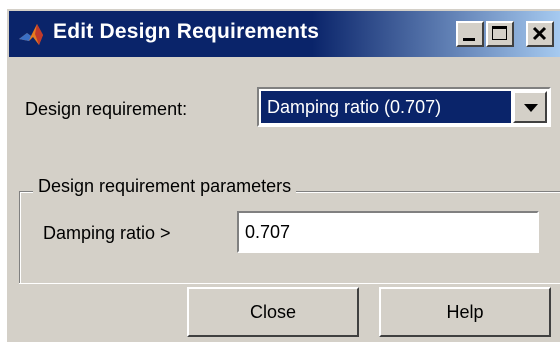 The width and height of the screenshot is (560, 342). Describe the element at coordinates (31, 35) in the screenshot. I see `matlab-logo-icon` at that location.